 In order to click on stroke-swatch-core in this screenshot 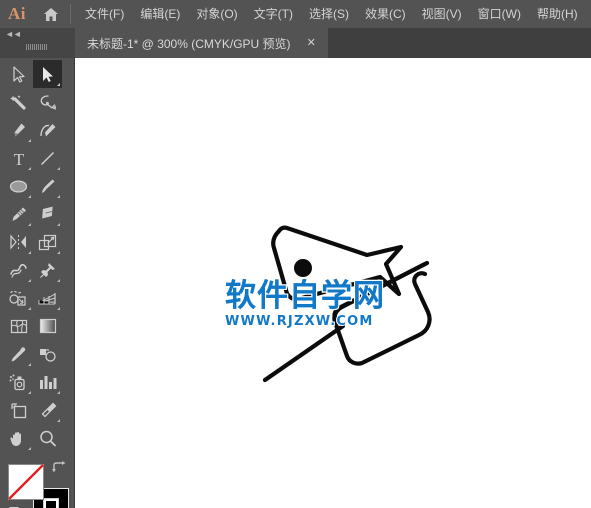, I will do `click(51, 504)`.